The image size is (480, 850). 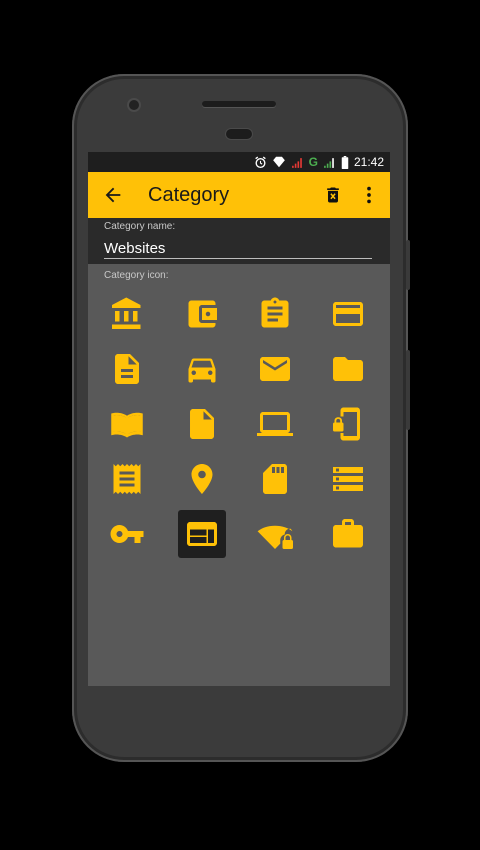 I want to click on wallet-icon, so click(x=202, y=314).